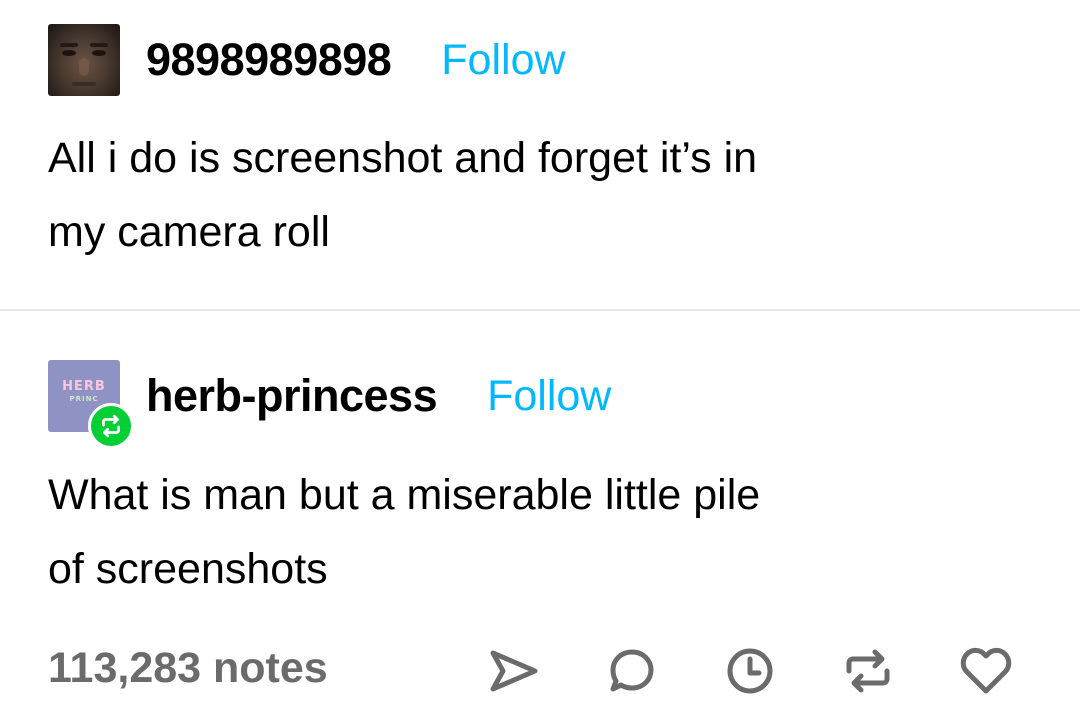 This screenshot has height=719, width=1080. Describe the element at coordinates (84, 386) in the screenshot. I see `avatar-logo-text: HERB` at that location.